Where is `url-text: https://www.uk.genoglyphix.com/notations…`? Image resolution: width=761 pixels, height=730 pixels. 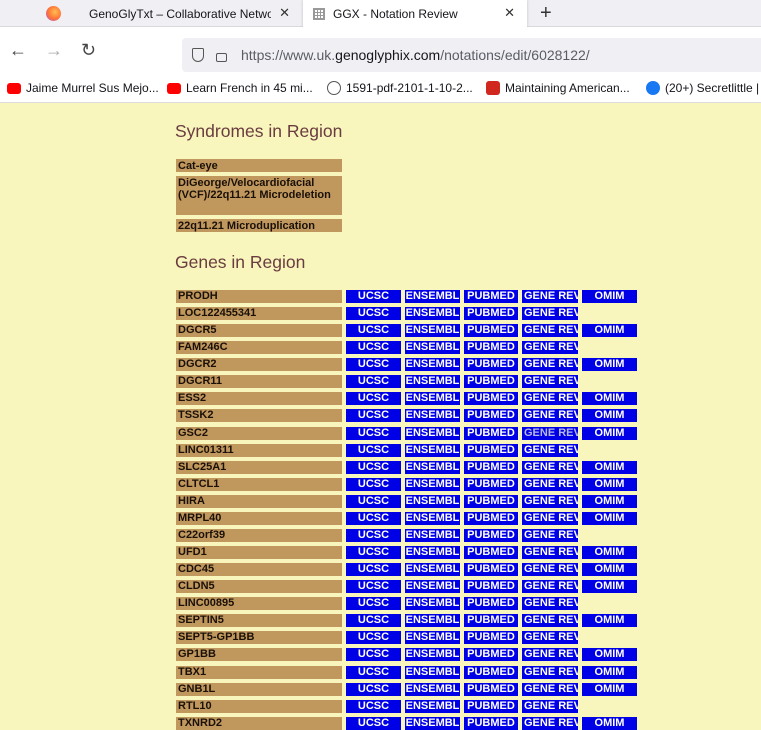
url-text: https://www.uk.genoglyphix.com/notations… is located at coordinates (415, 55).